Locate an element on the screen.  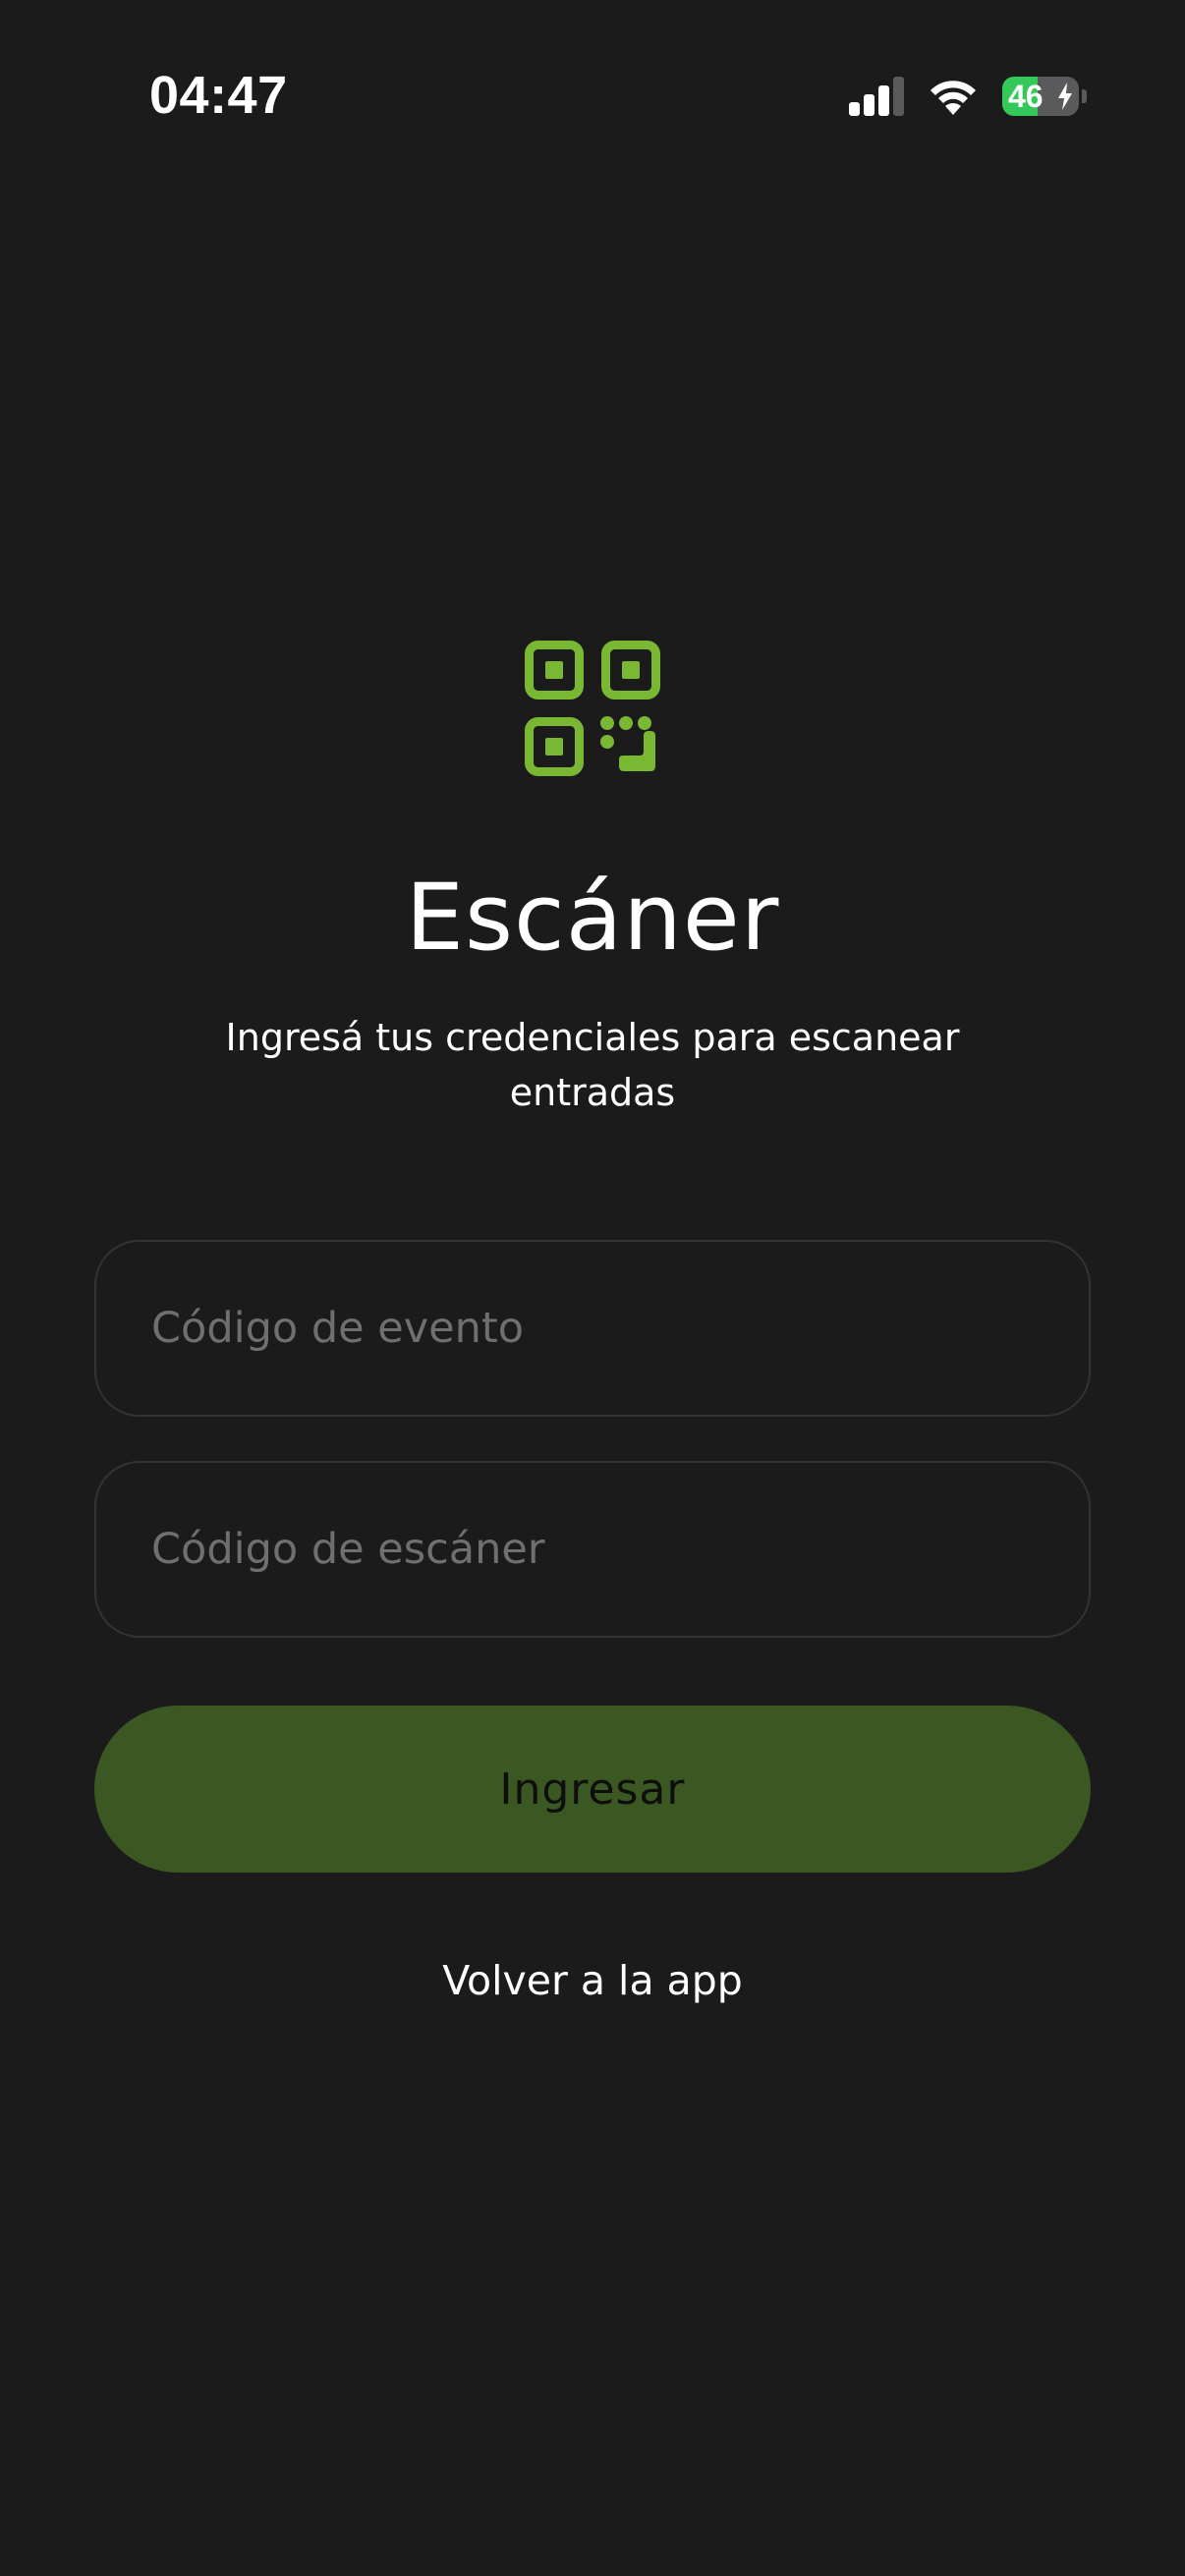
event-code-field is located at coordinates (592, 1328).